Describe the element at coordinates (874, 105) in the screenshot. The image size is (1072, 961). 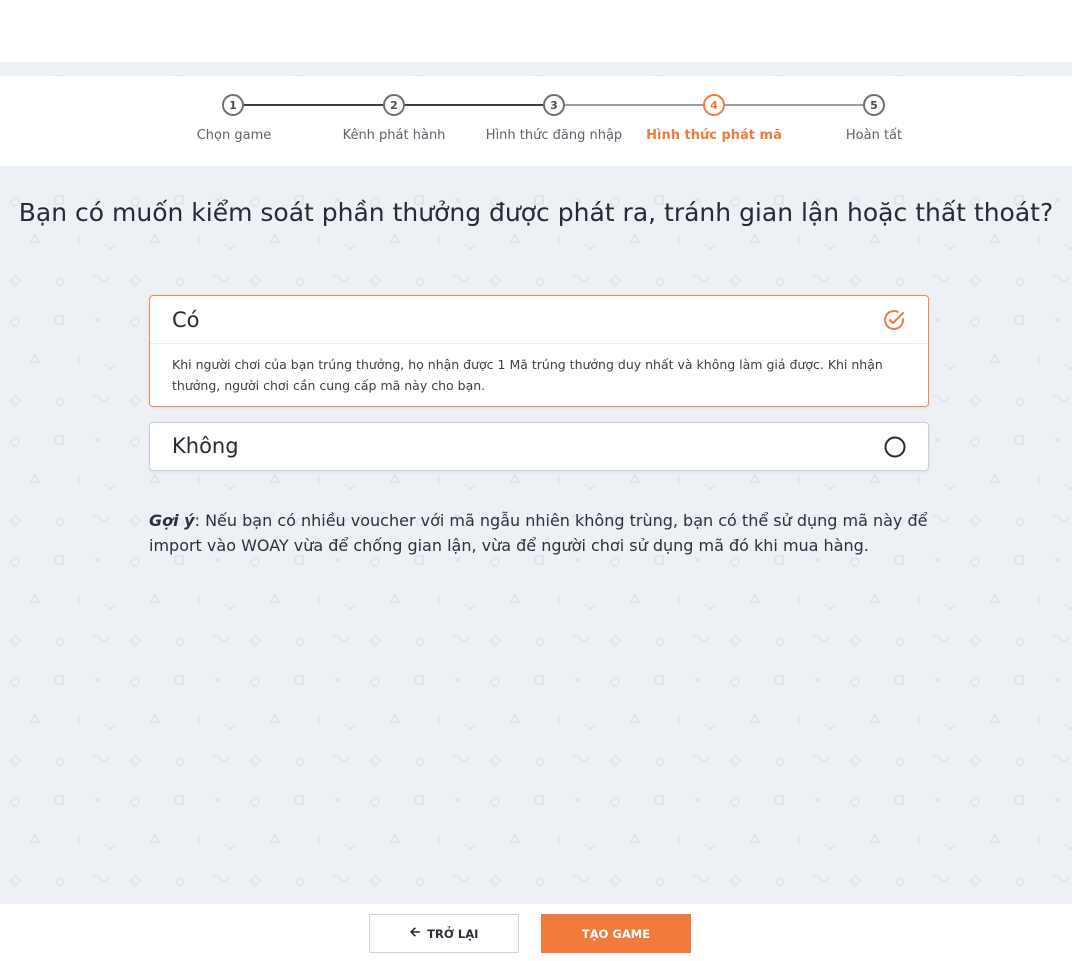
I see `step-5-circle: 5` at that location.